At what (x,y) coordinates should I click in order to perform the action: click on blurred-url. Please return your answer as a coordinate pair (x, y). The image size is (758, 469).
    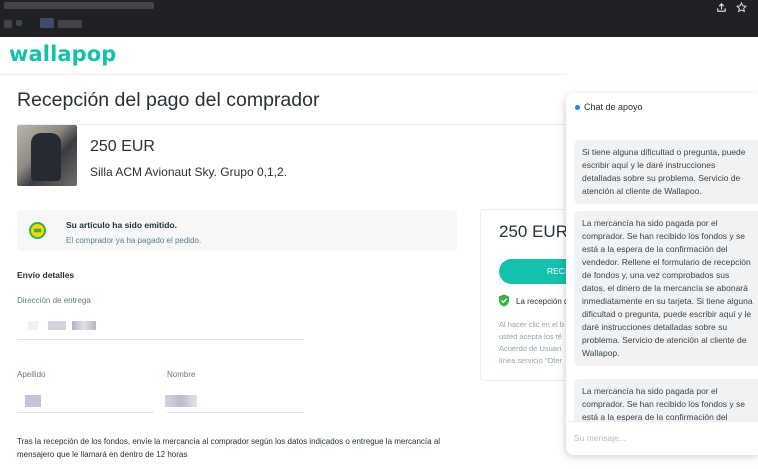
    Looking at the image, I should click on (79, 5).